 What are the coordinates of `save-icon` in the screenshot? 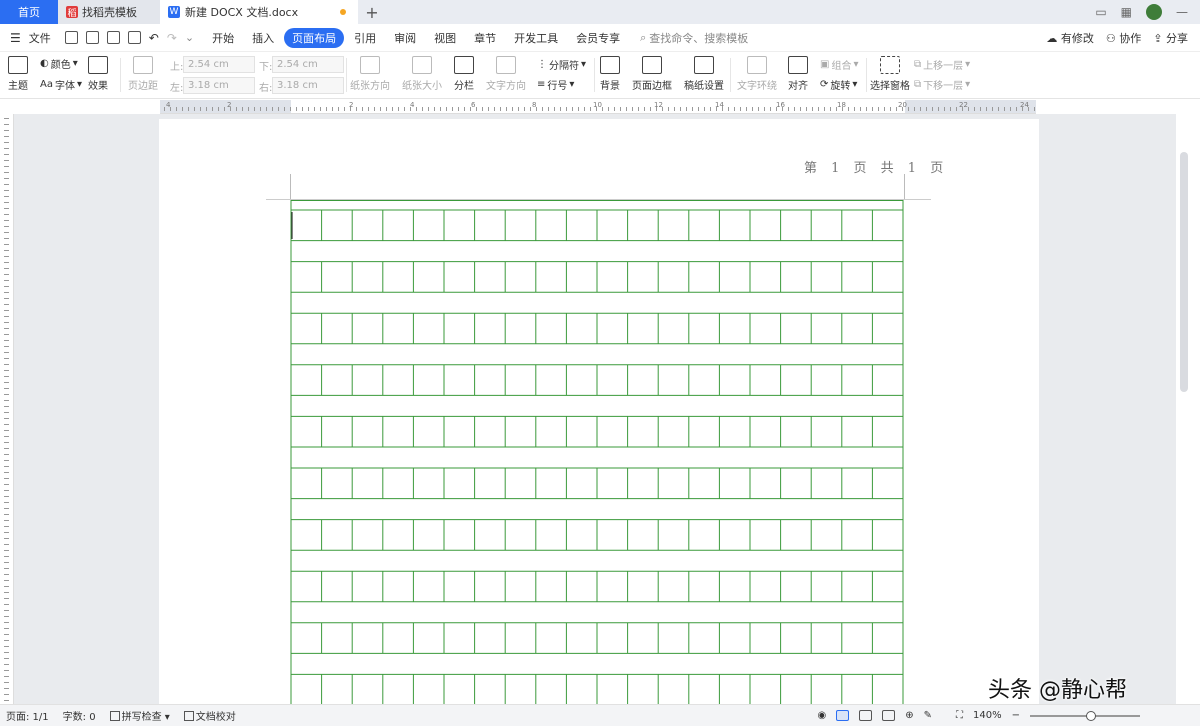 It's located at (71, 37).